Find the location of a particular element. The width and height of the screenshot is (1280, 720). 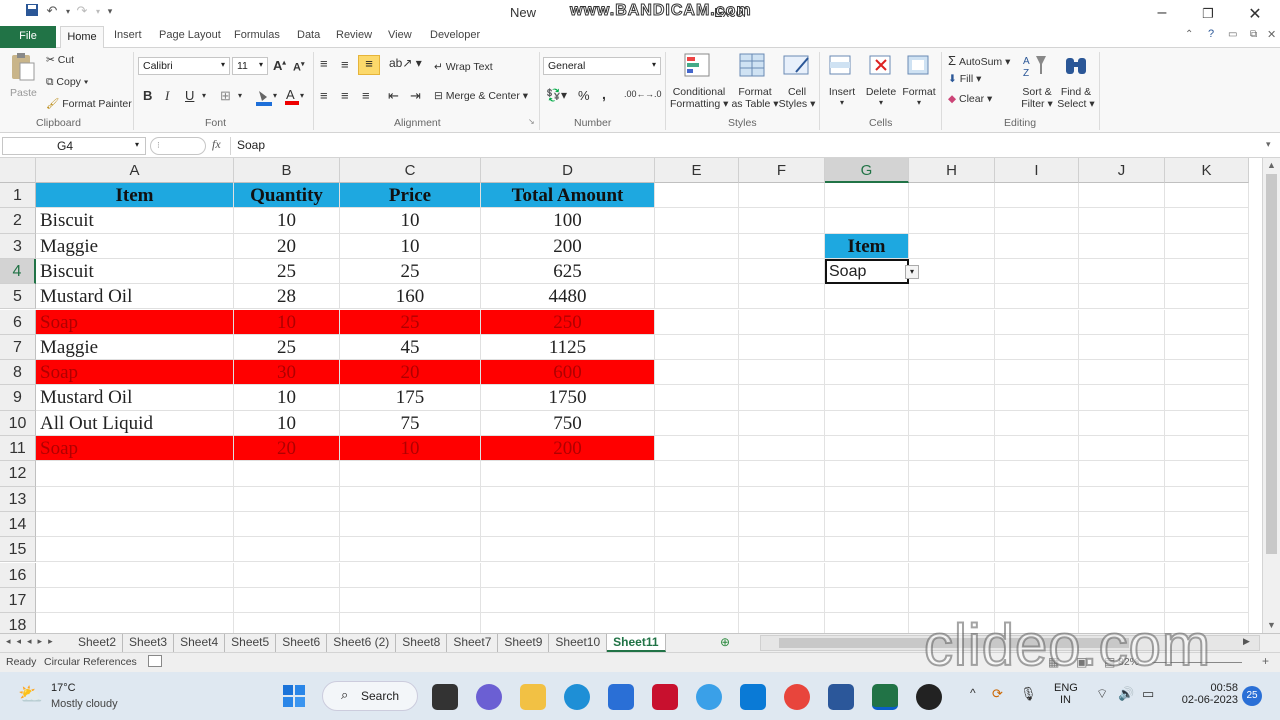

scrollbar-thumb is located at coordinates (1271, 364).